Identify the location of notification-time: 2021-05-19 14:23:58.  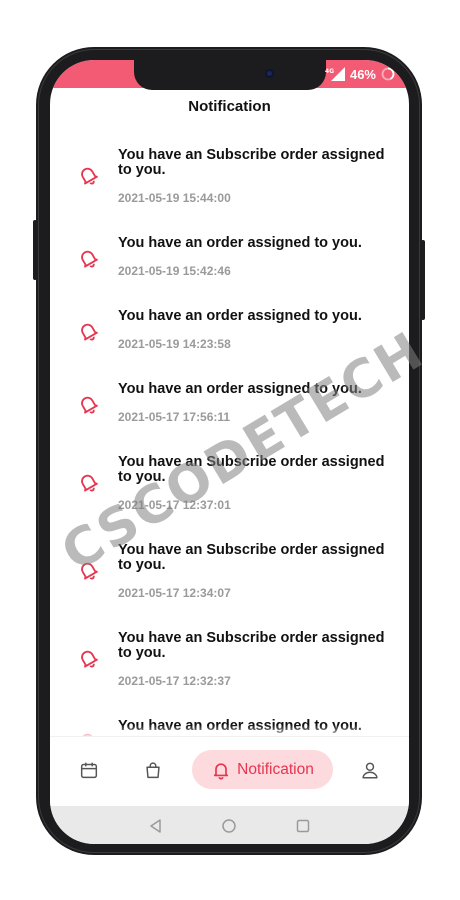
(174, 344).